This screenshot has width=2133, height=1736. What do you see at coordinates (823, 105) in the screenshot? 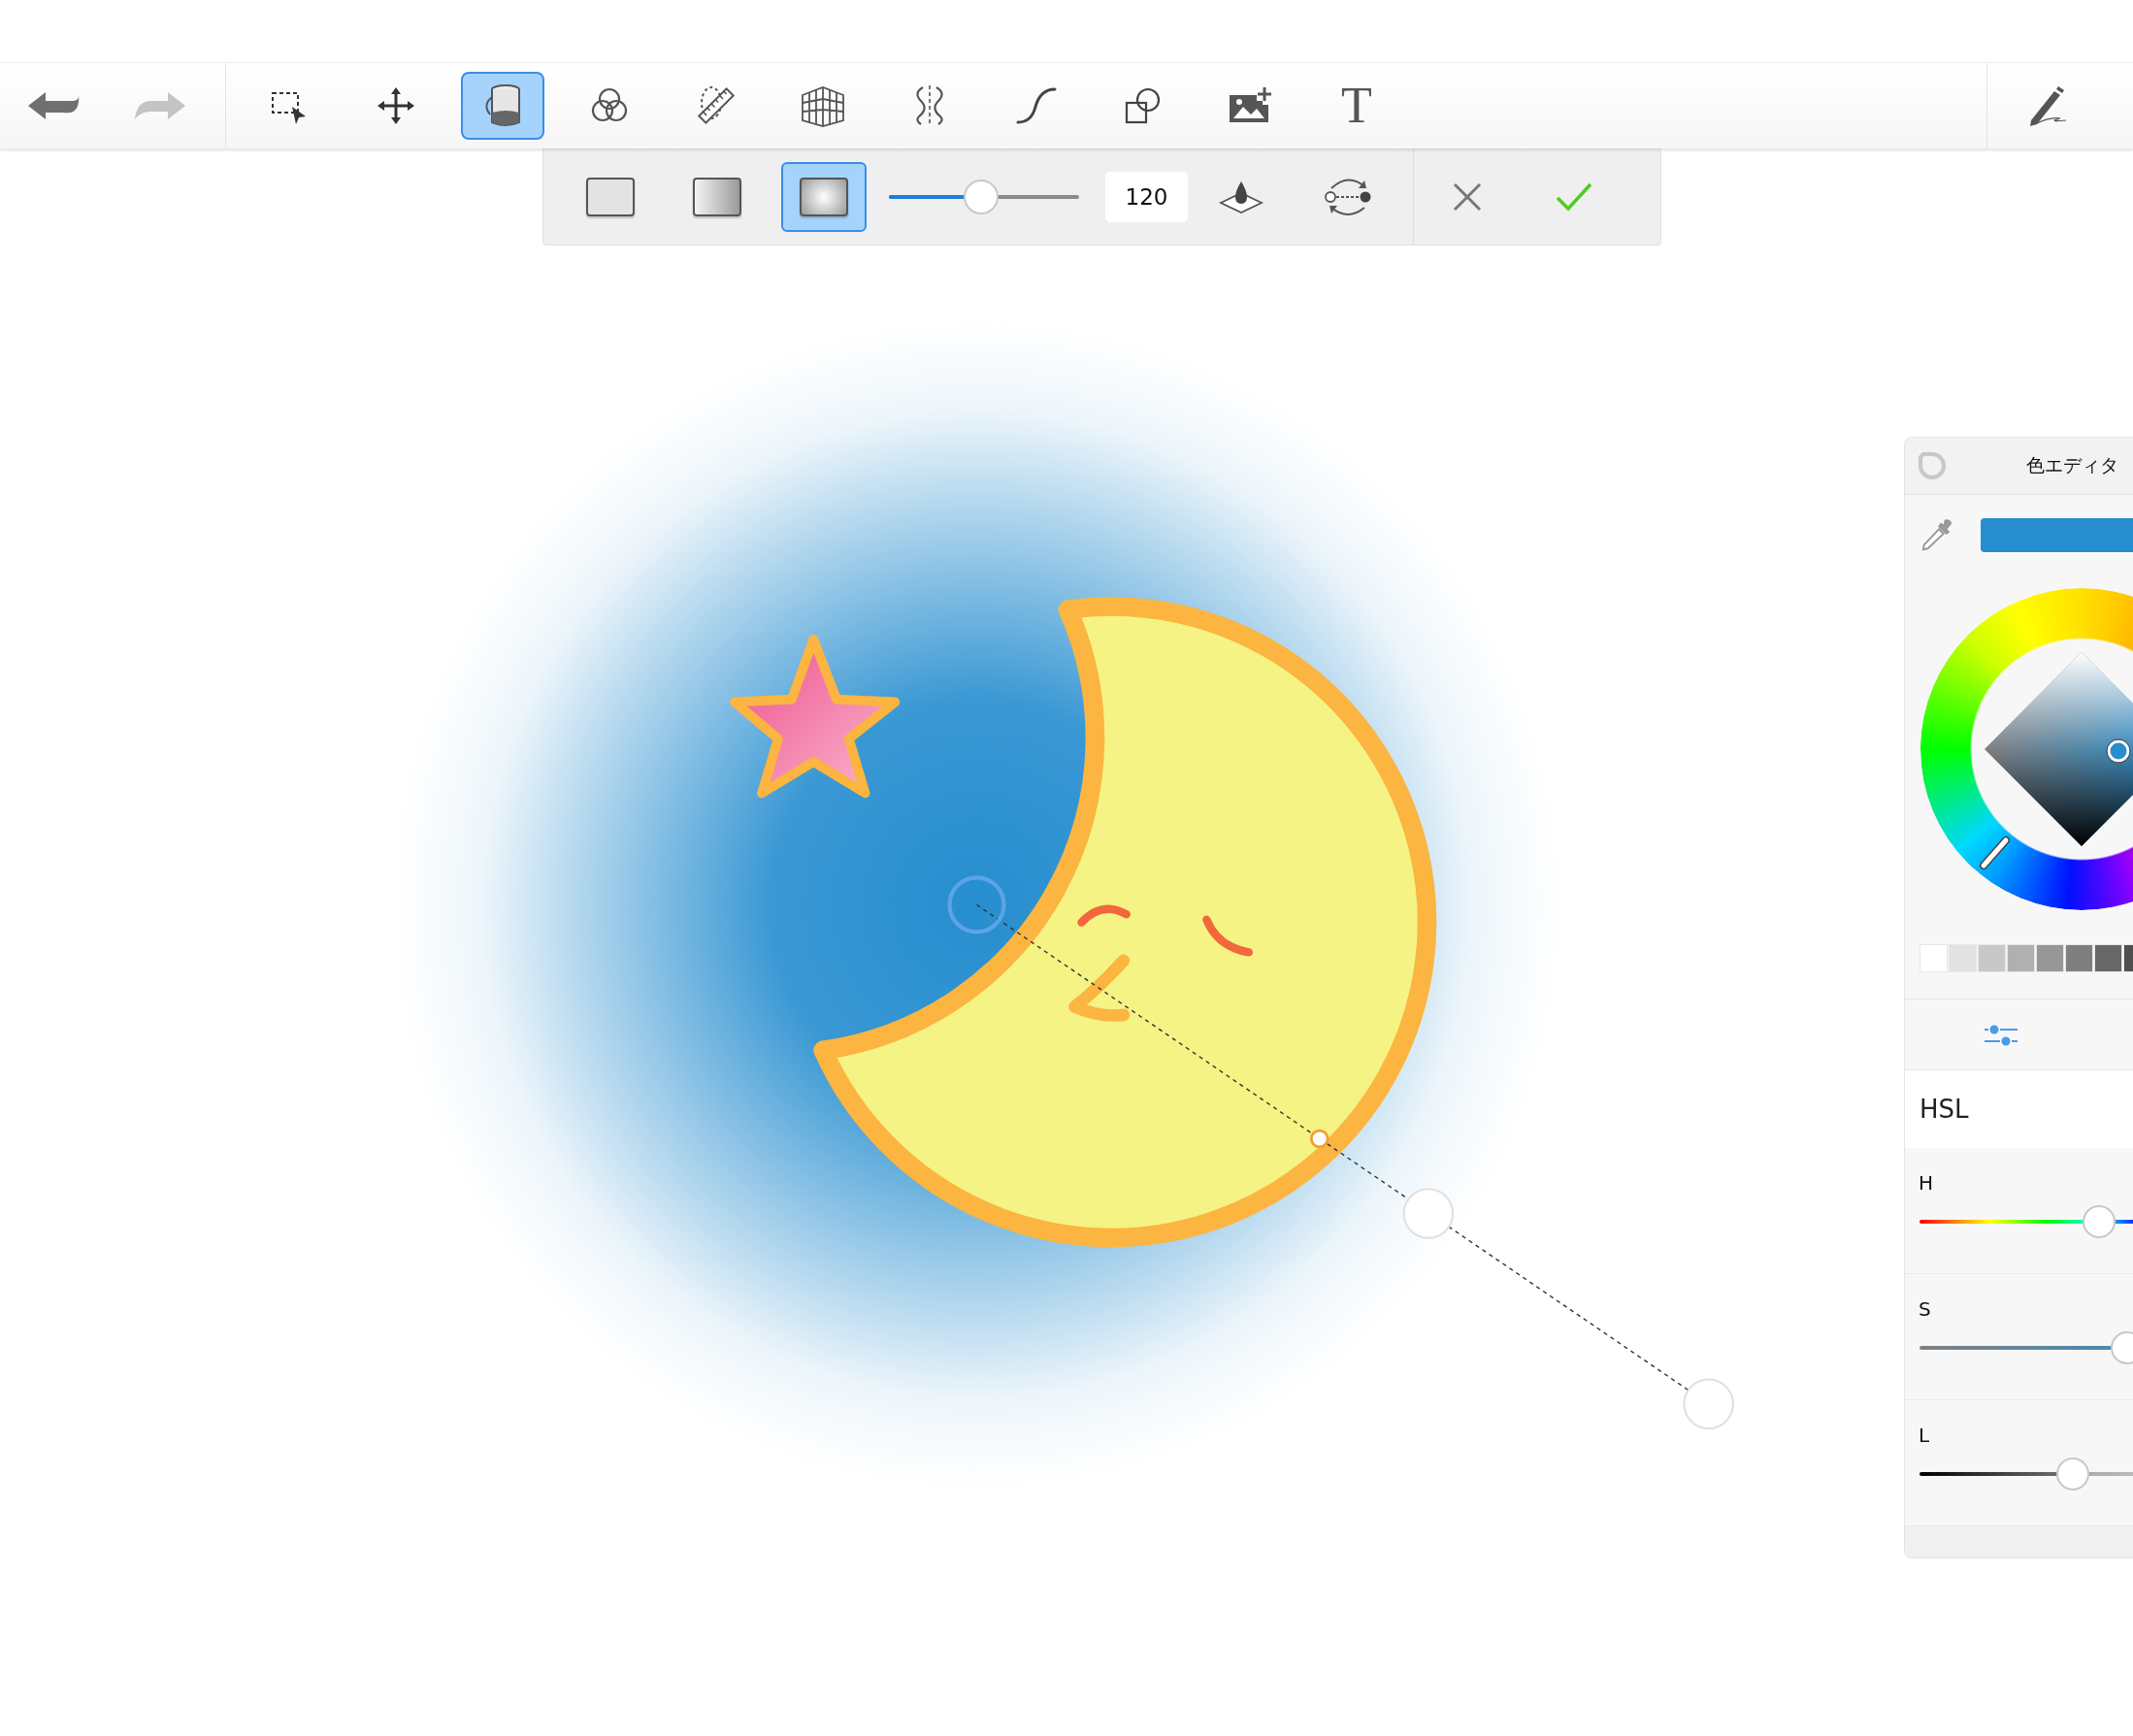
I see `perspective-grid-icon` at bounding box center [823, 105].